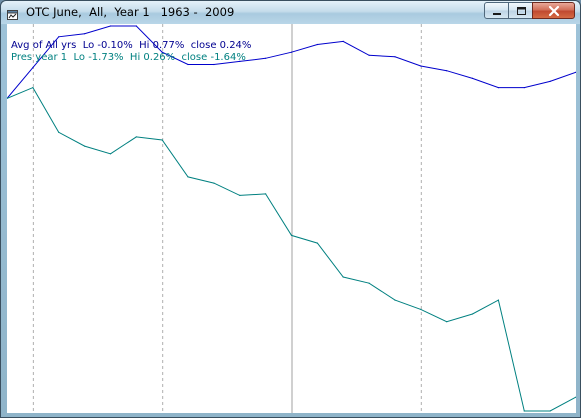 Image resolution: width=581 pixels, height=418 pixels. Describe the element at coordinates (520, 10) in the screenshot. I see `maximize-button` at that location.